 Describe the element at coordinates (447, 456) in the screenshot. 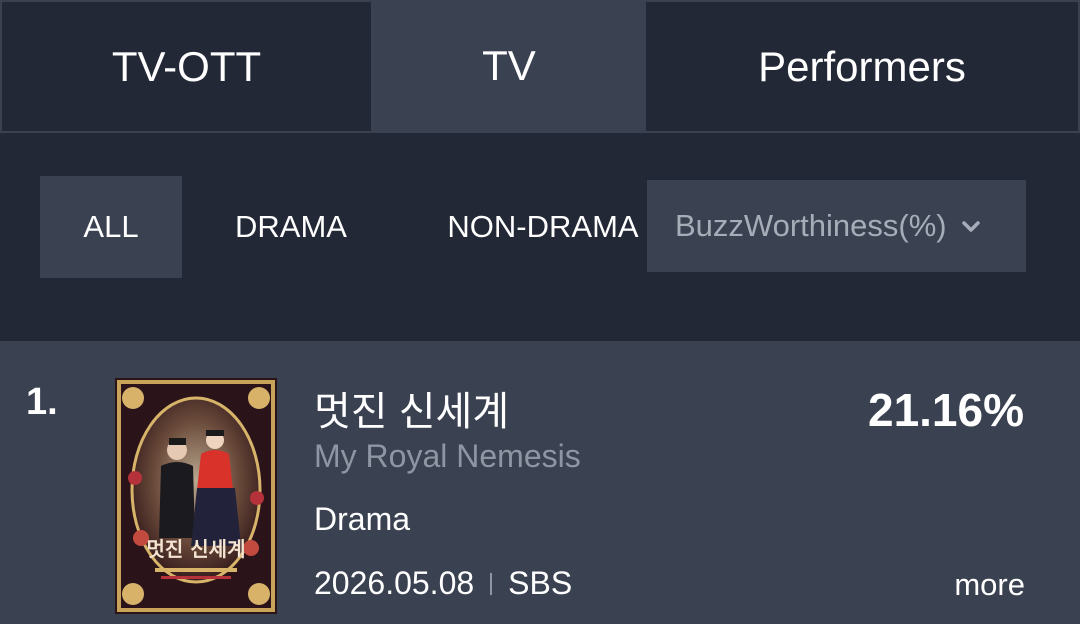

I see `title-english: My Royal Nemesis` at that location.